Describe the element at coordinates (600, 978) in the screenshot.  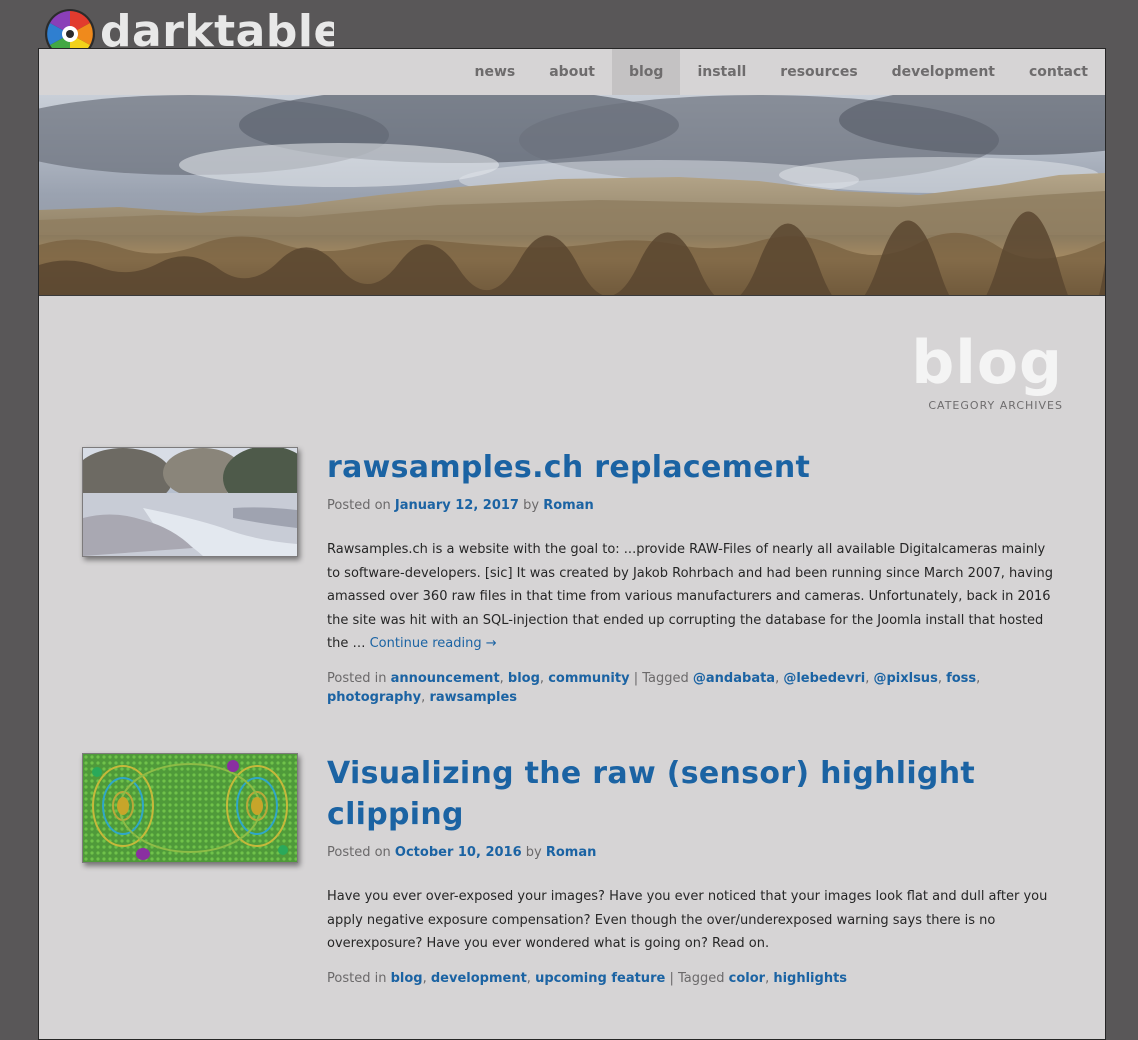
I see `category-link: upcoming feature` at that location.